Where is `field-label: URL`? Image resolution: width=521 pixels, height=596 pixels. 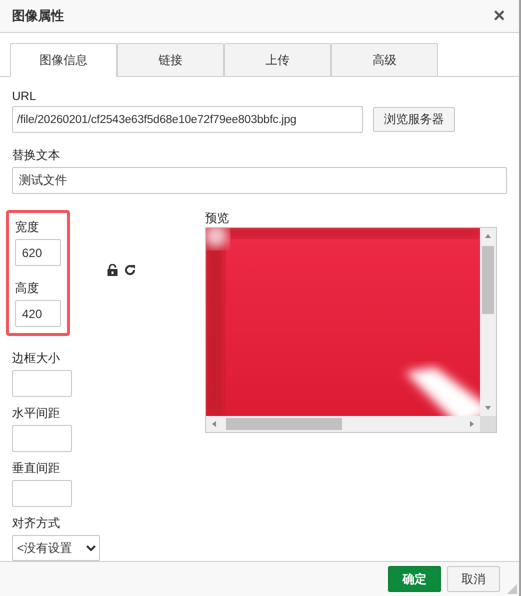
field-label: URL is located at coordinates (25, 96).